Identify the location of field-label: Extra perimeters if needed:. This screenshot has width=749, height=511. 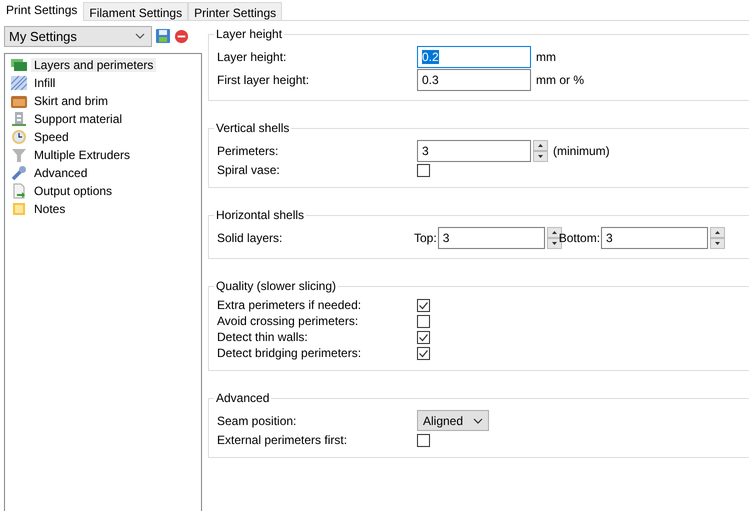
(289, 305).